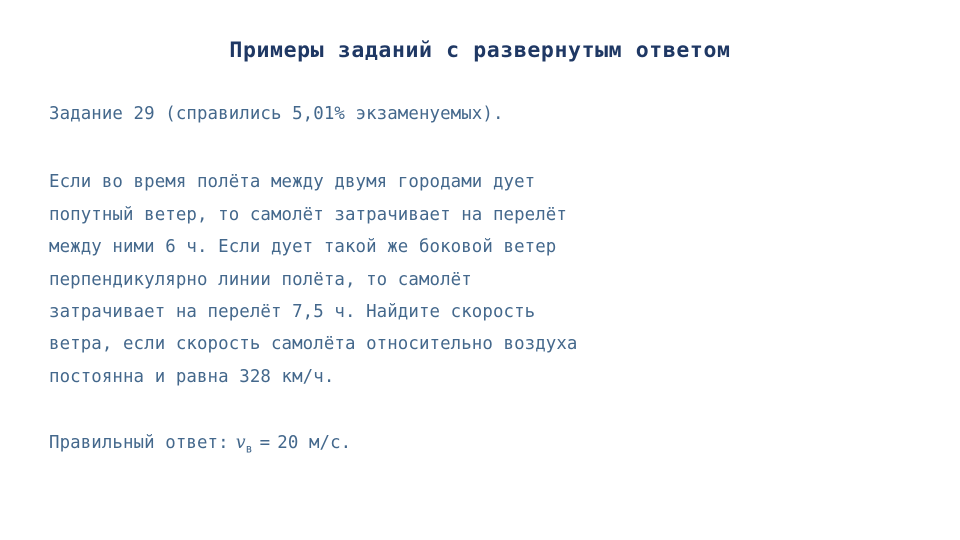 This screenshot has height=540, width=960. Describe the element at coordinates (489, 446) in the screenshot. I see `answer-line: Правильный ответ: vв = 20 м/с.` at that location.